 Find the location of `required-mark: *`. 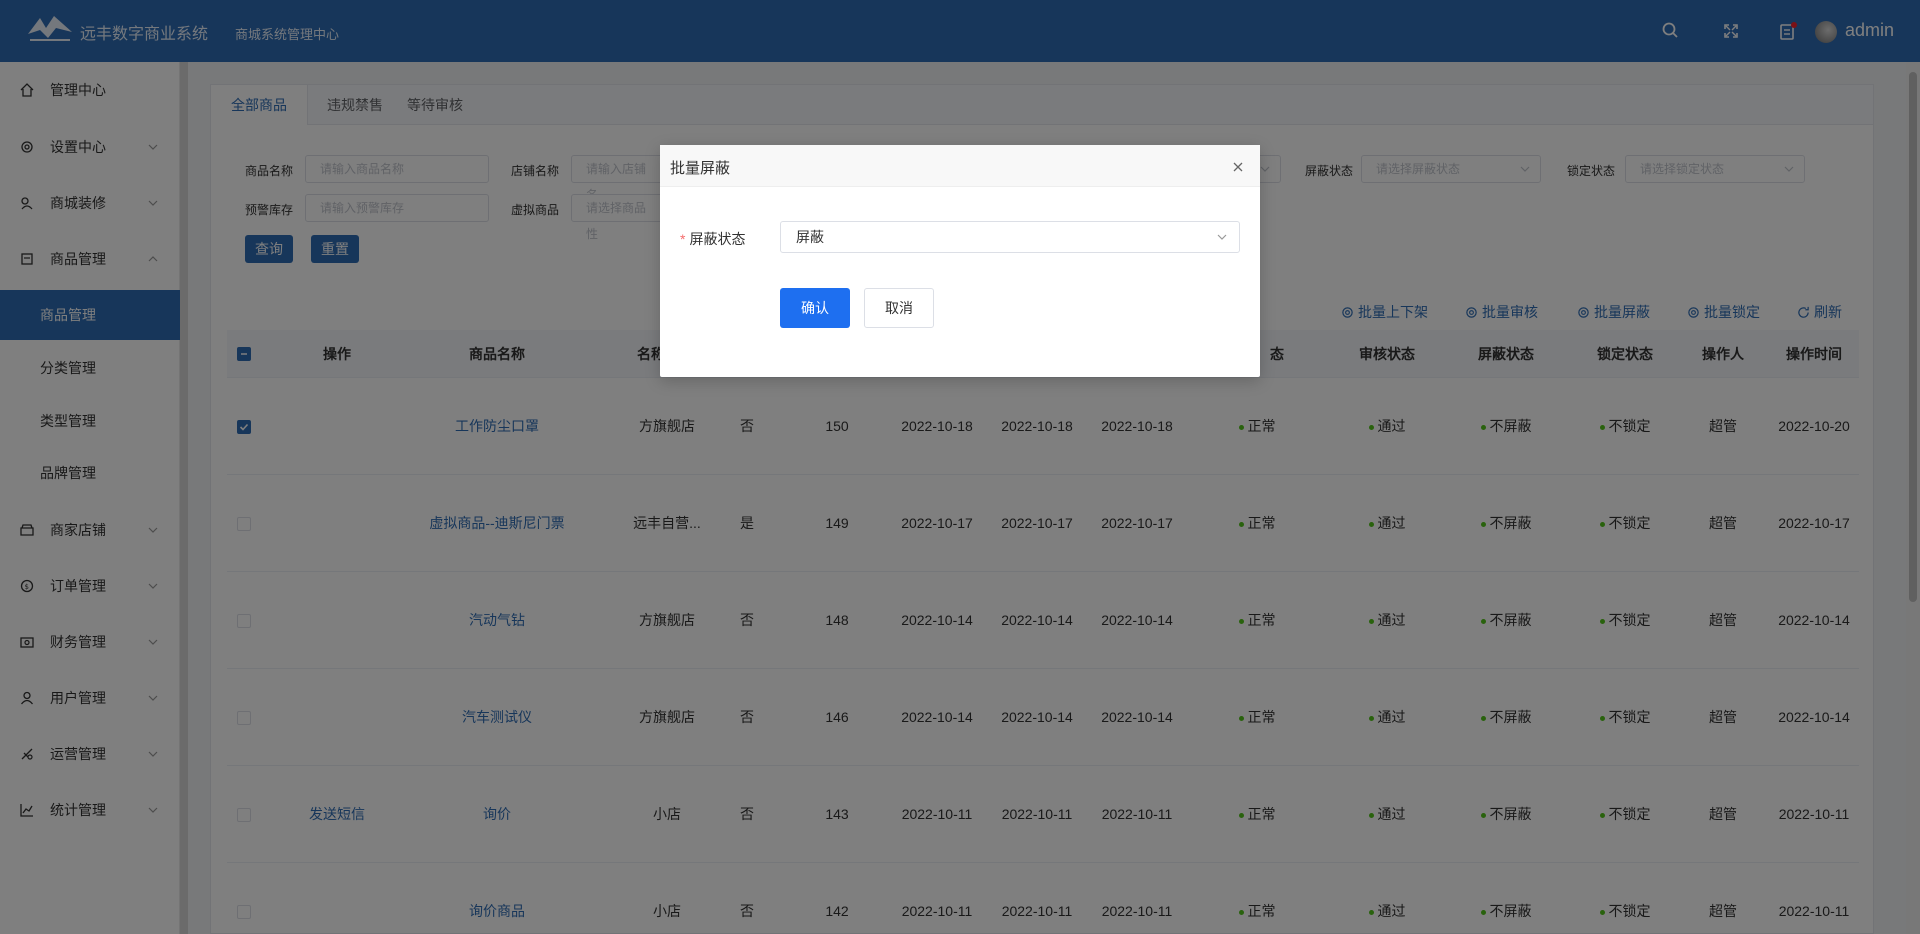

required-mark: * is located at coordinates (683, 239).